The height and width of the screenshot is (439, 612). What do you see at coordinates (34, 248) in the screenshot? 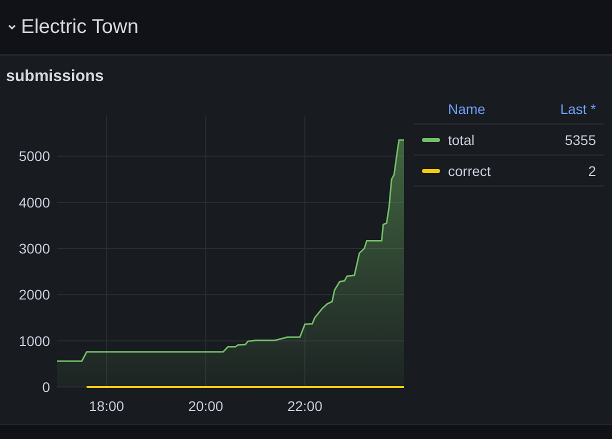
I see `y-tick-label: 3000` at bounding box center [34, 248].